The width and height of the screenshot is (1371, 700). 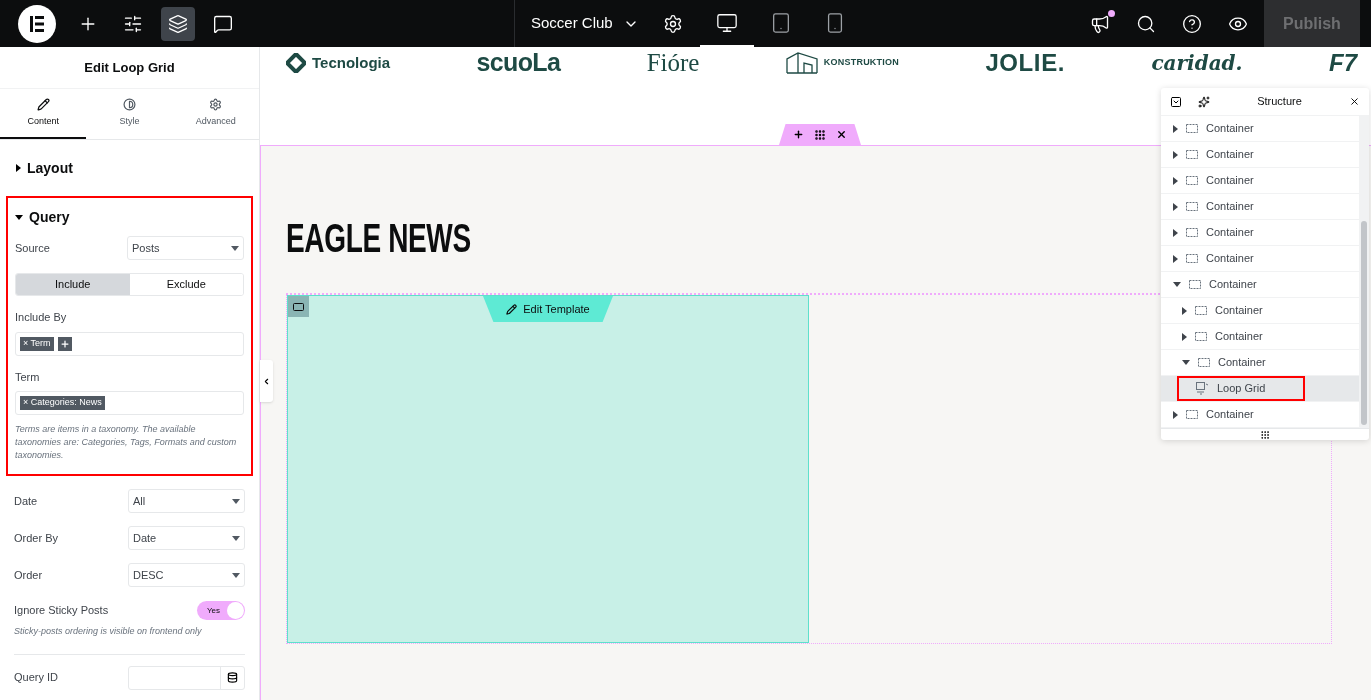 I want to click on panel-title: Edit Loop Grid, so click(x=129, y=67).